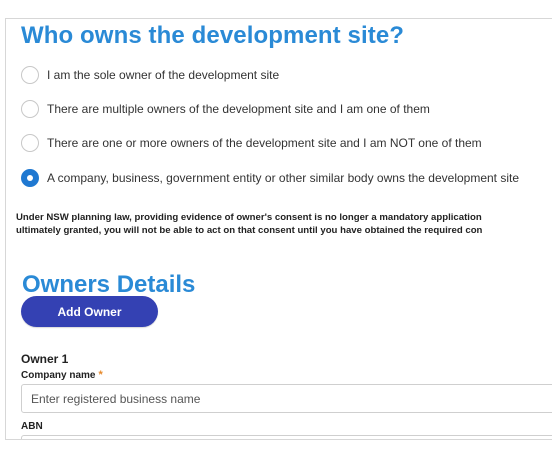 This screenshot has width=552, height=450. I want to click on company-name-label: Company name *, so click(62, 375).